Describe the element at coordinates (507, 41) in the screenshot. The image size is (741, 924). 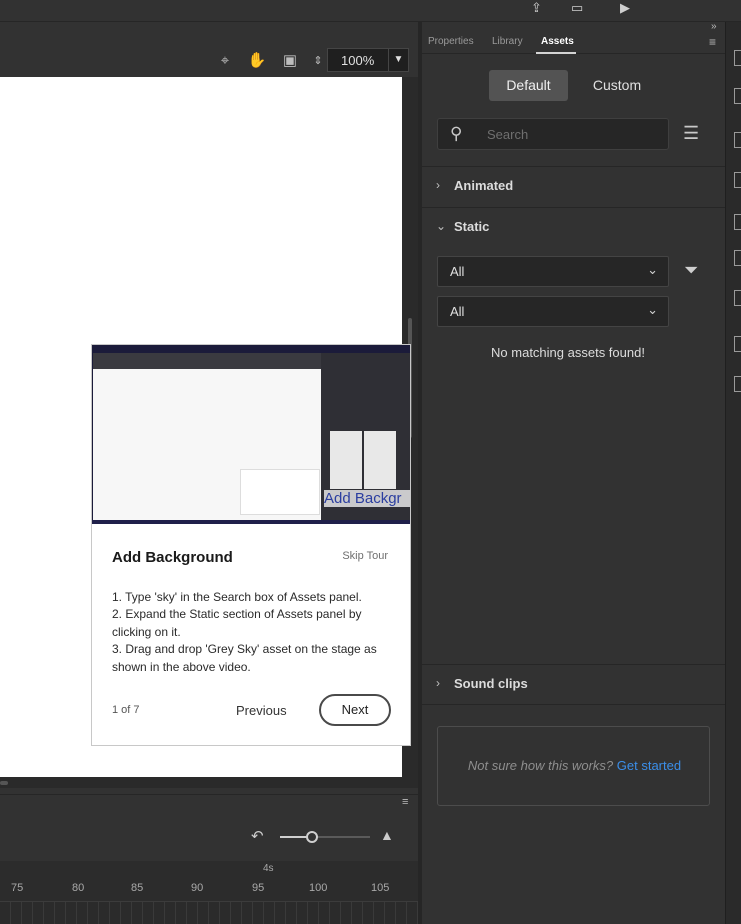
I see `tab-library: Library` at that location.